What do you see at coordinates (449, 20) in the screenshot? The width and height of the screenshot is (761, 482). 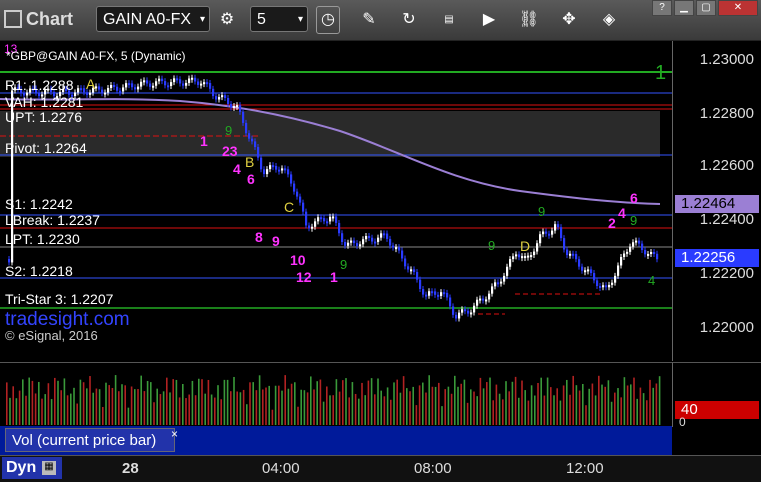 I see `get-icon: ▤` at bounding box center [449, 20].